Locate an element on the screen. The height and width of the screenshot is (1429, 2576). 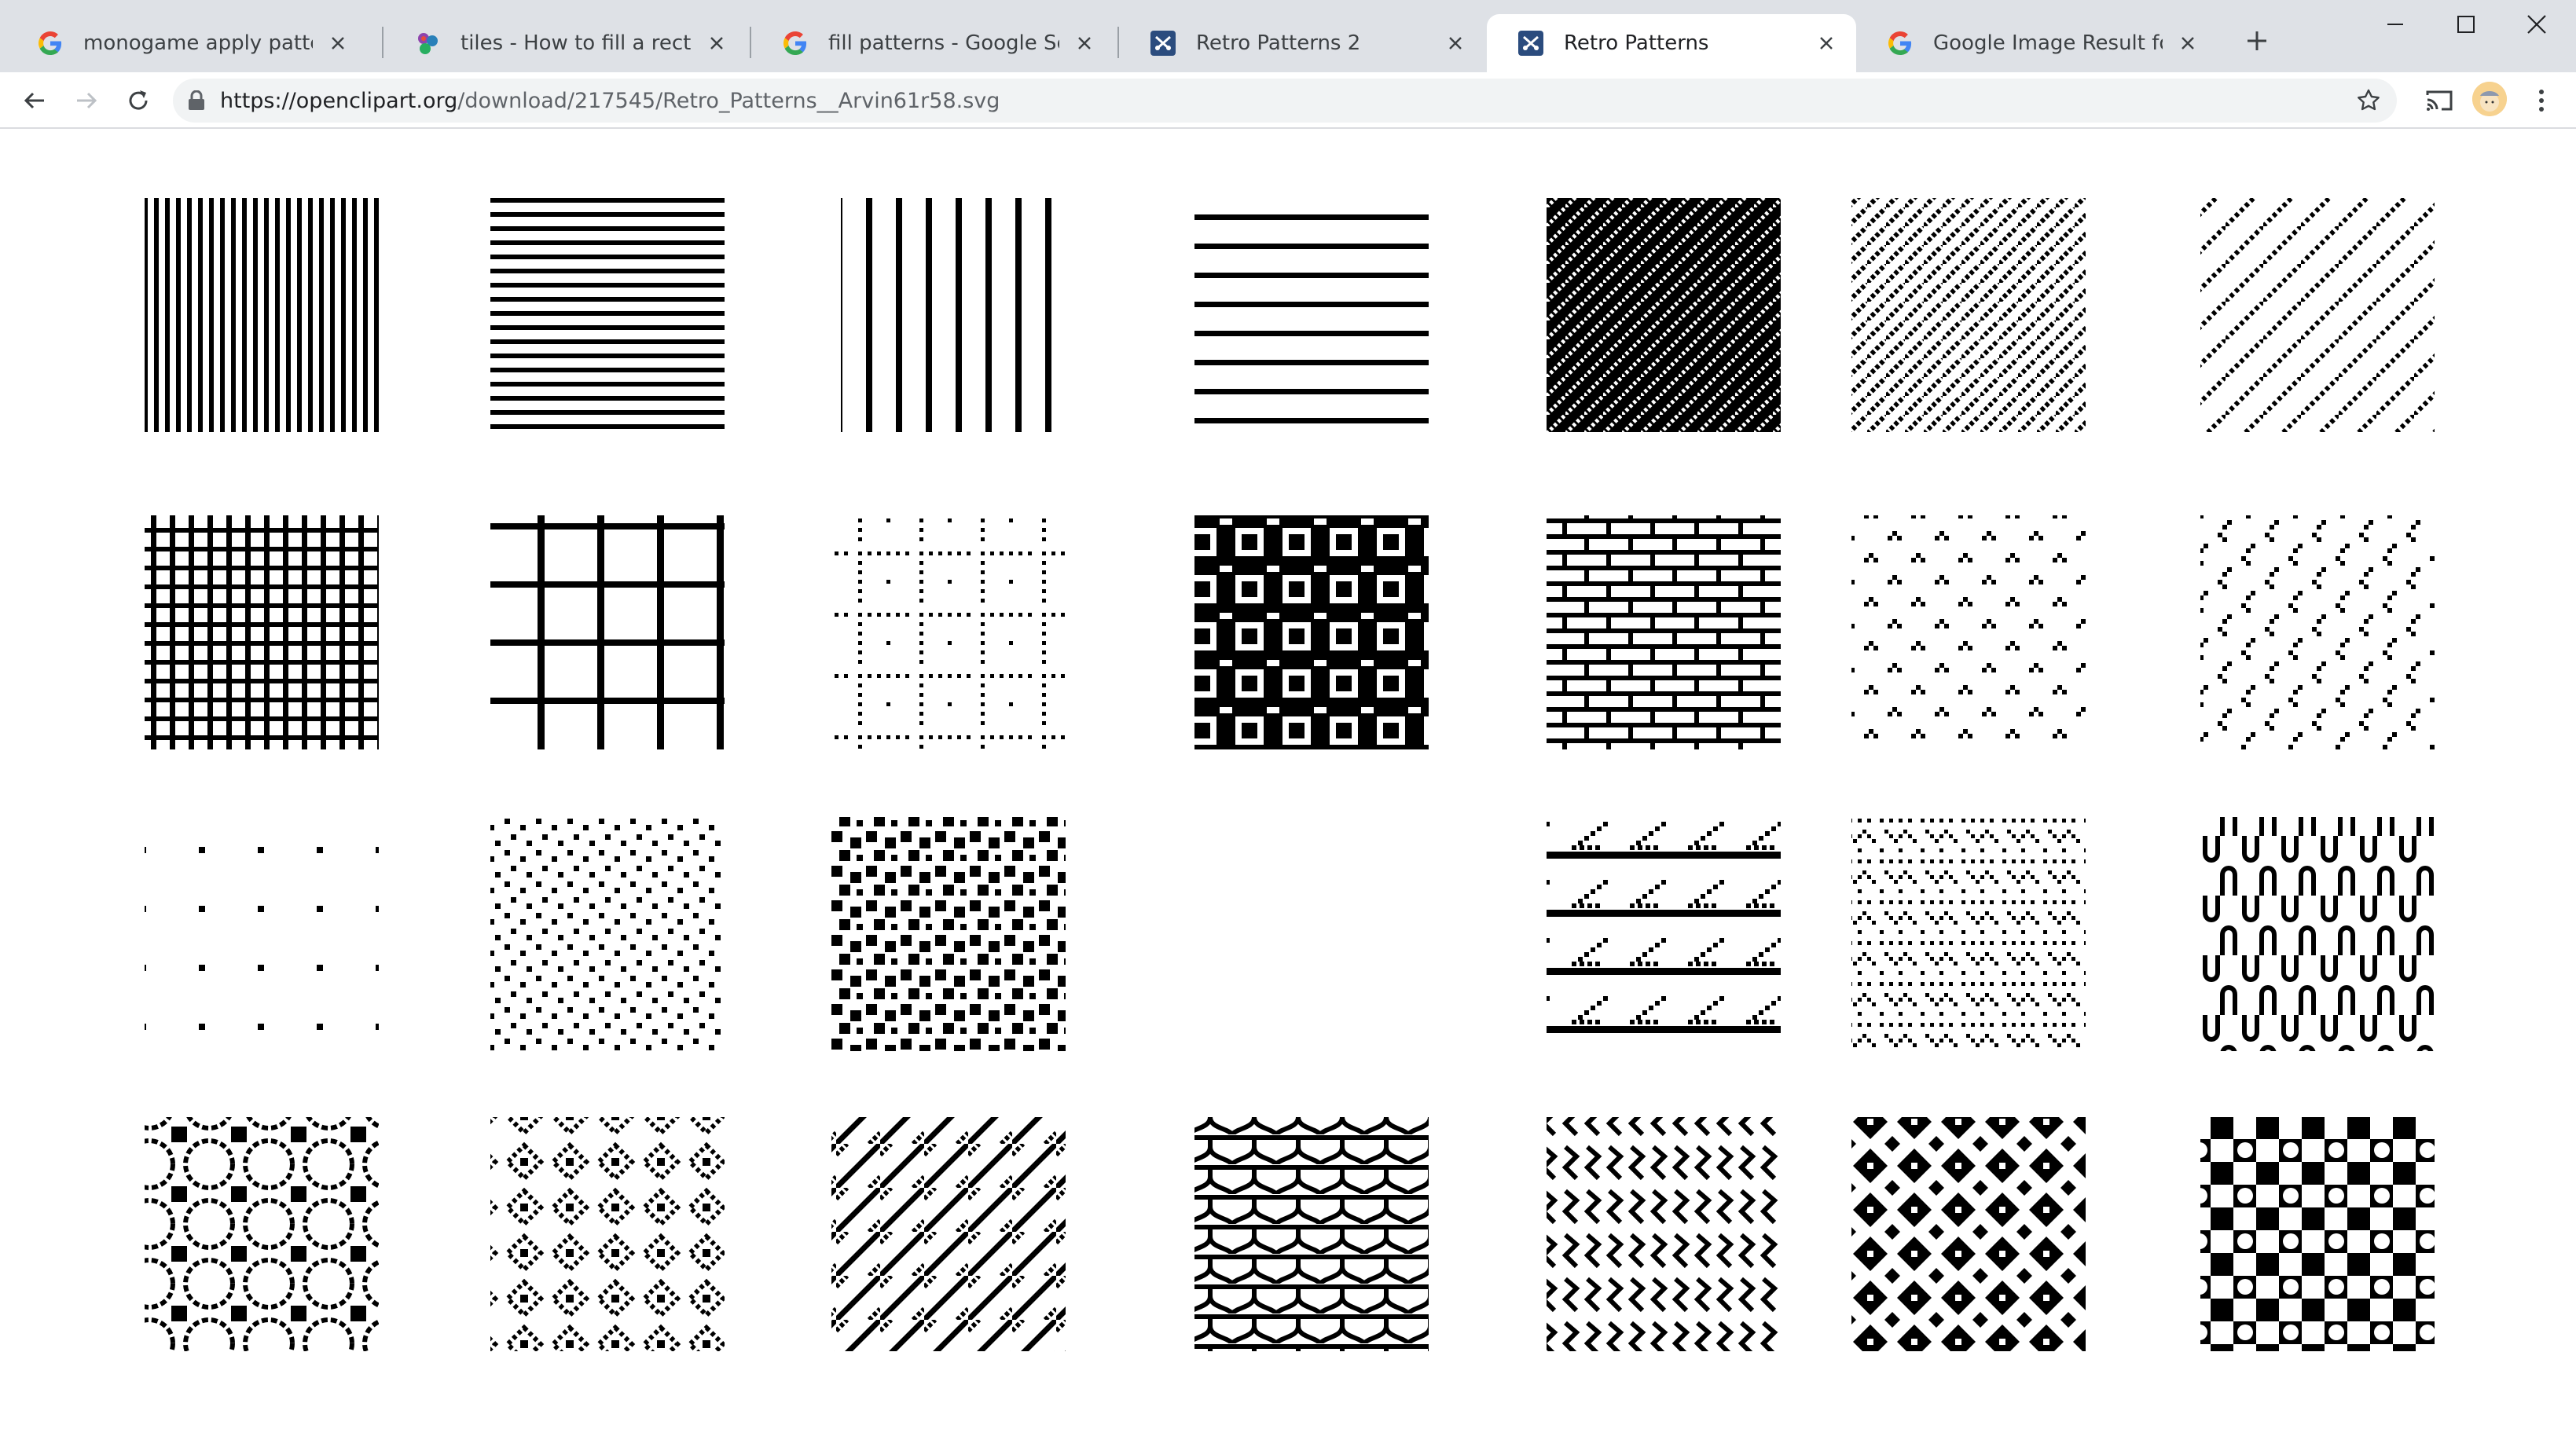
tab-retro-patterns: Retro Patterns is located at coordinates (1671, 43).